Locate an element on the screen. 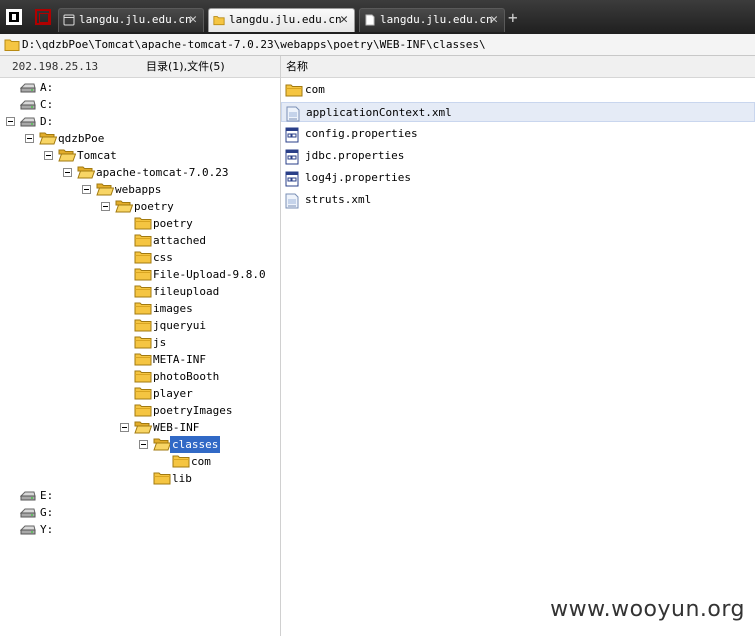 Image resolution: width=755 pixels, height=636 pixels. tab-1-label: langdu.jlu.edu.cn is located at coordinates (135, 19).